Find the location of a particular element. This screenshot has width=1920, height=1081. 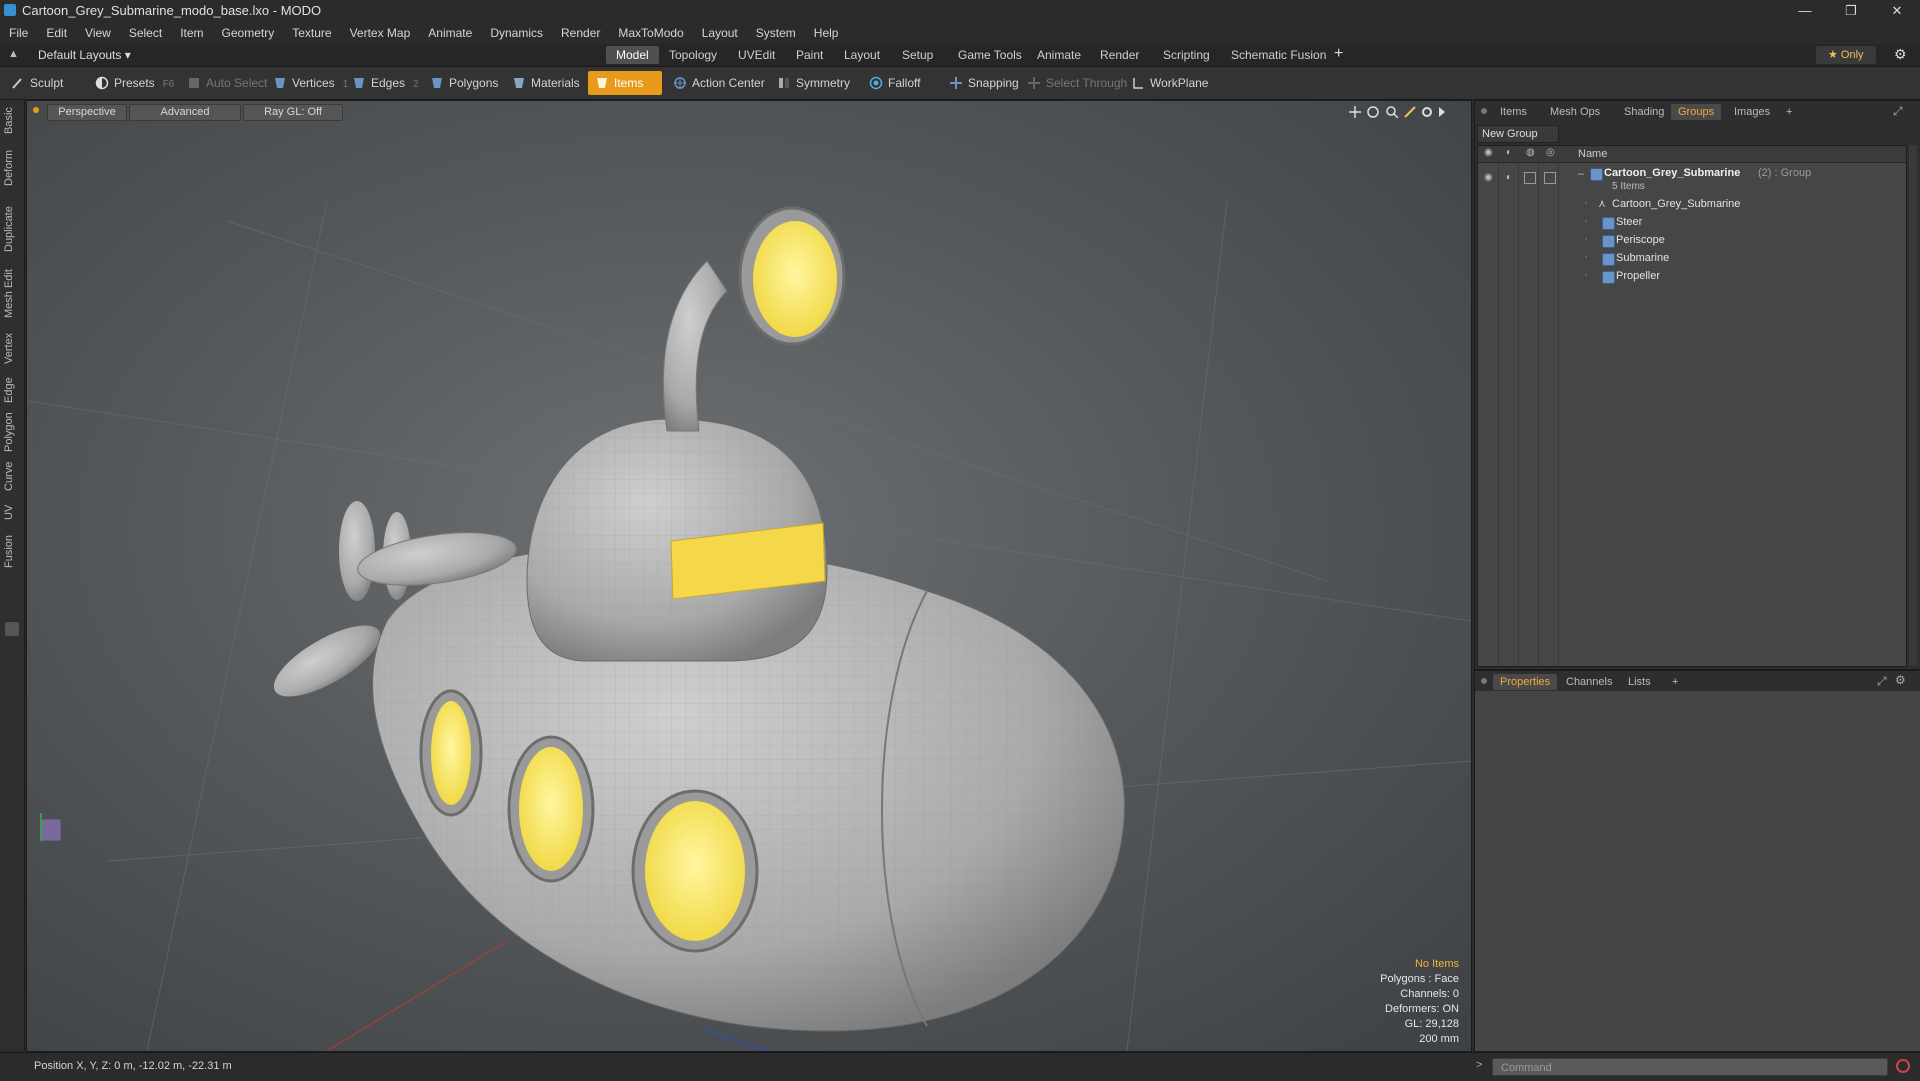

menu-edit: Edit is located at coordinates (56, 33).